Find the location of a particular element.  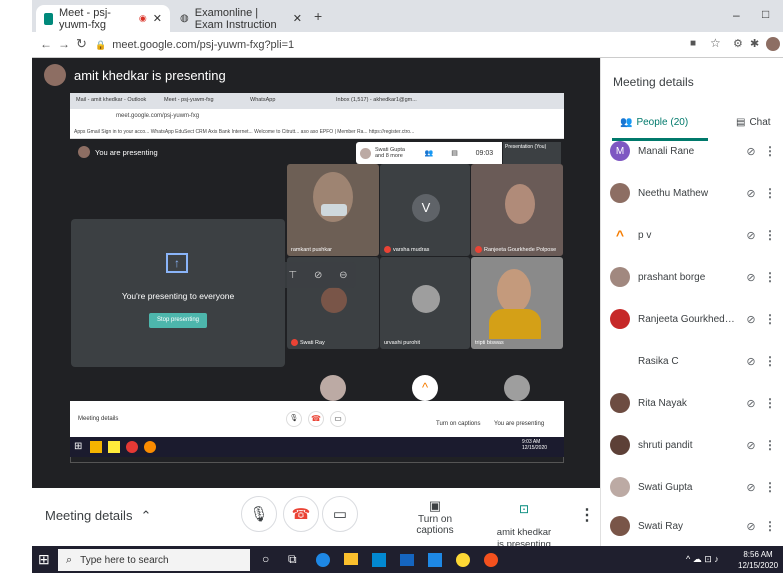

person-shoulders is located at coordinates (515, 324).